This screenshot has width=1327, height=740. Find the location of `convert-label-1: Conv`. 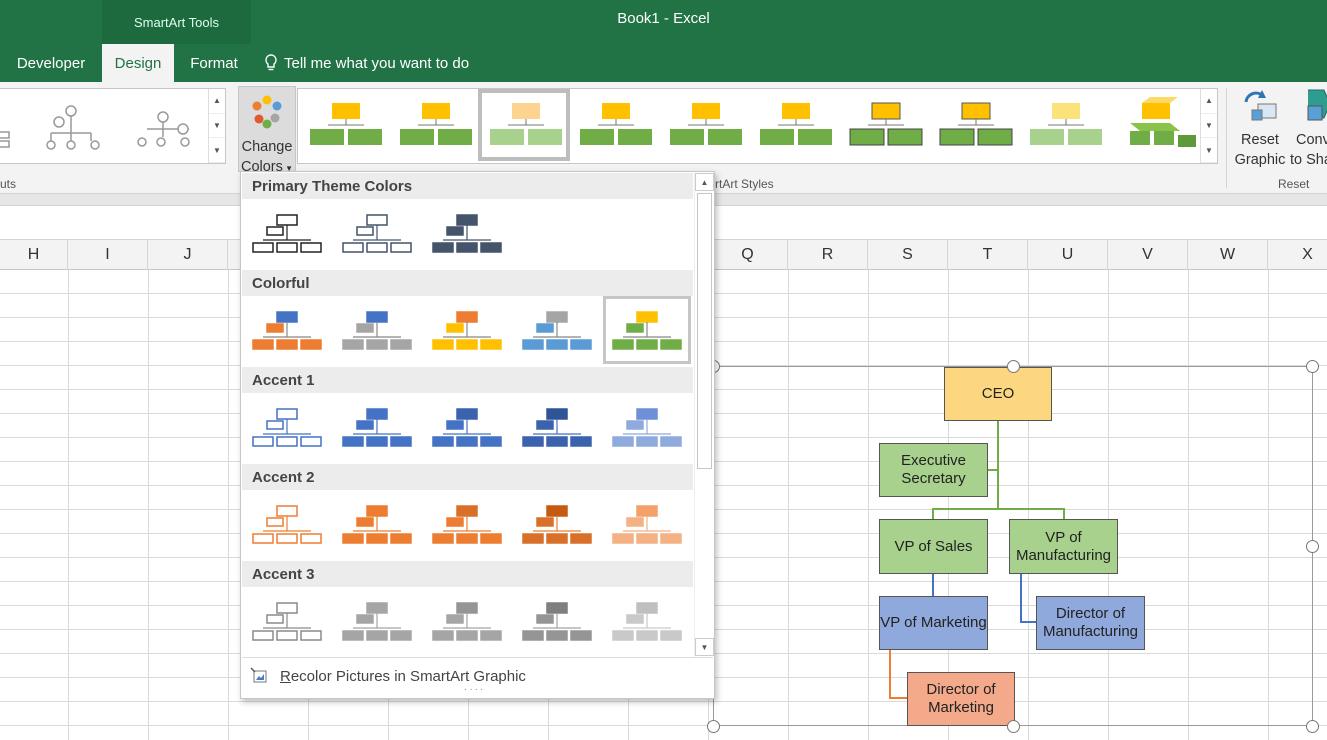

convert-label-1: Conv is located at coordinates (1311, 140).